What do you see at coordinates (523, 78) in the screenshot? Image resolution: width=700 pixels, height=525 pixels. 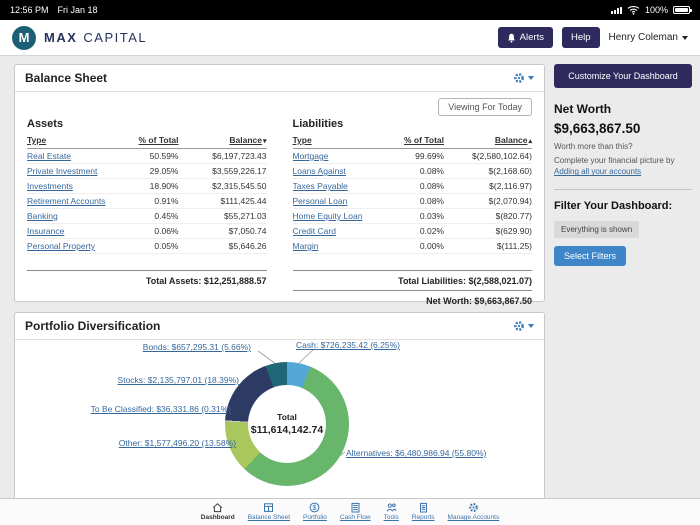 I see `balance-sheet-settings-button` at bounding box center [523, 78].